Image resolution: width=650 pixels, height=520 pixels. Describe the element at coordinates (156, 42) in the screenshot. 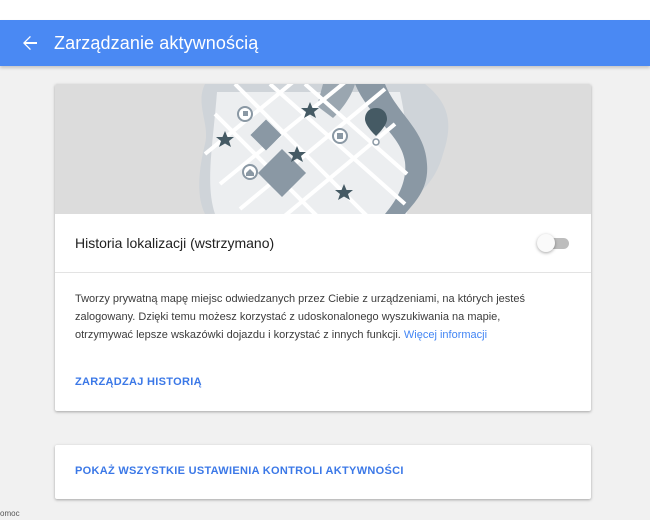

I see `page-title: Zarządzanie aktywnością` at that location.